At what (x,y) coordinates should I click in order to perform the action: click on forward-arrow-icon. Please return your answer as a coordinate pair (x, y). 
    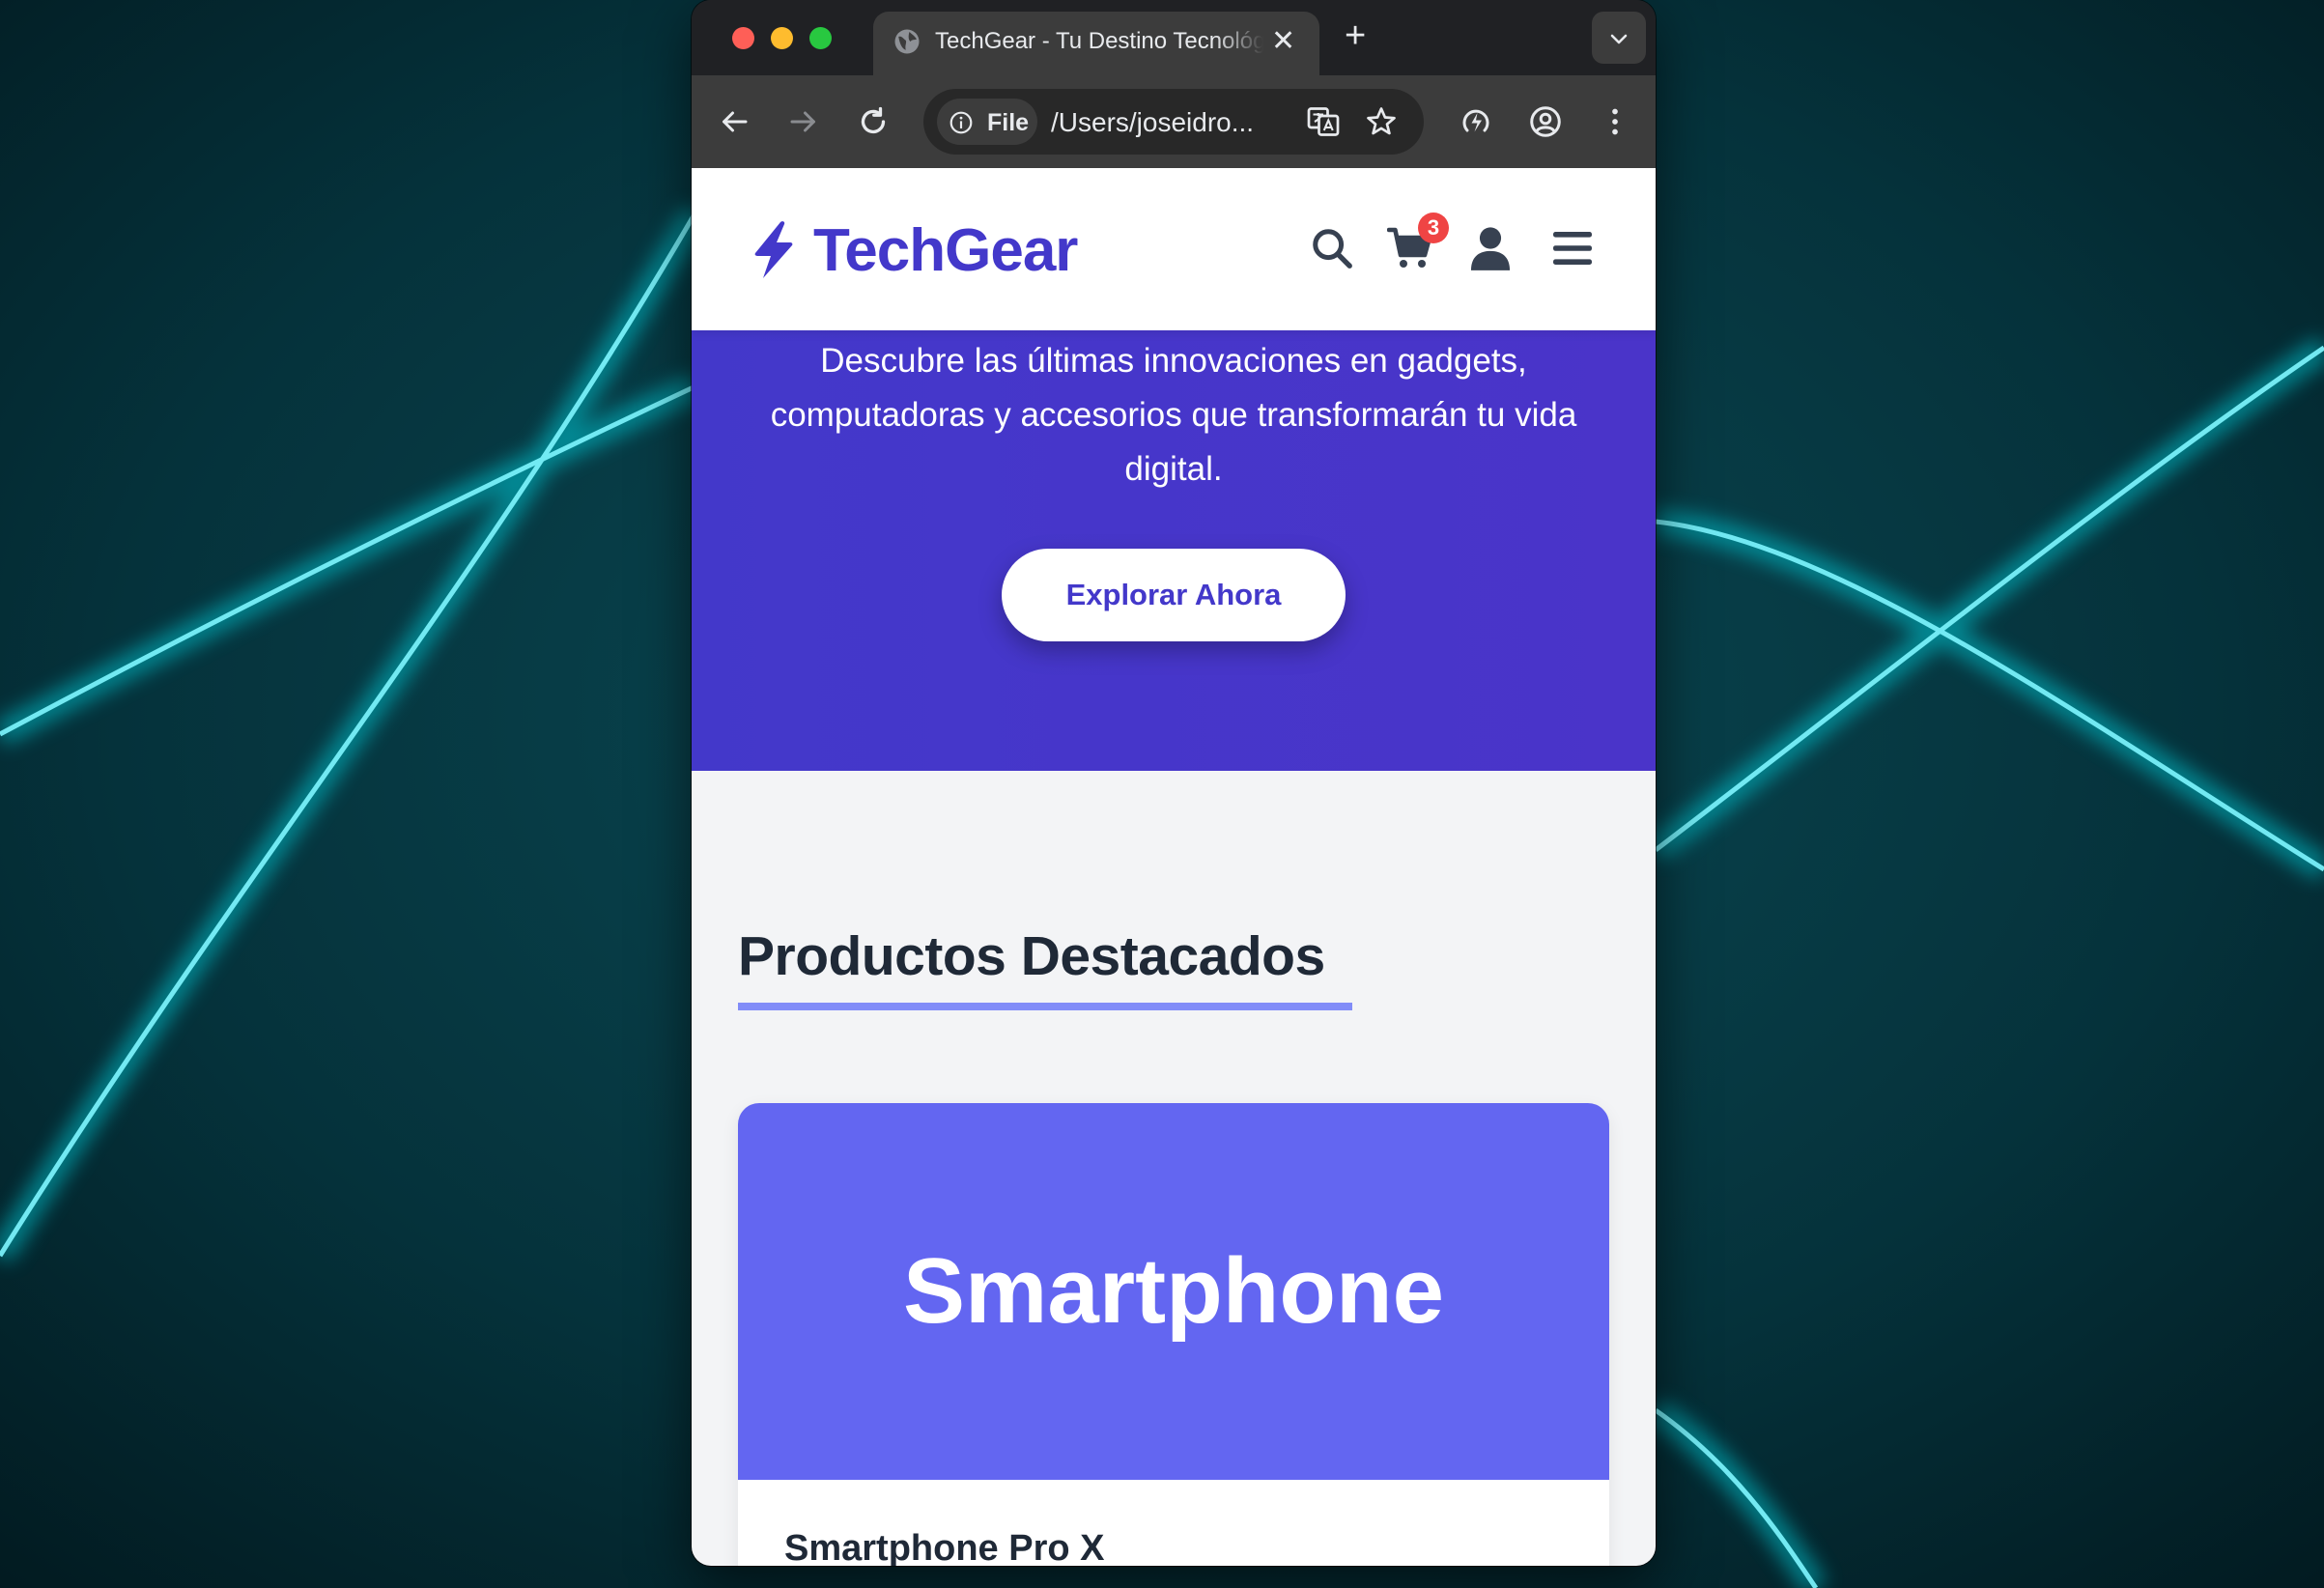
    Looking at the image, I should click on (803, 121).